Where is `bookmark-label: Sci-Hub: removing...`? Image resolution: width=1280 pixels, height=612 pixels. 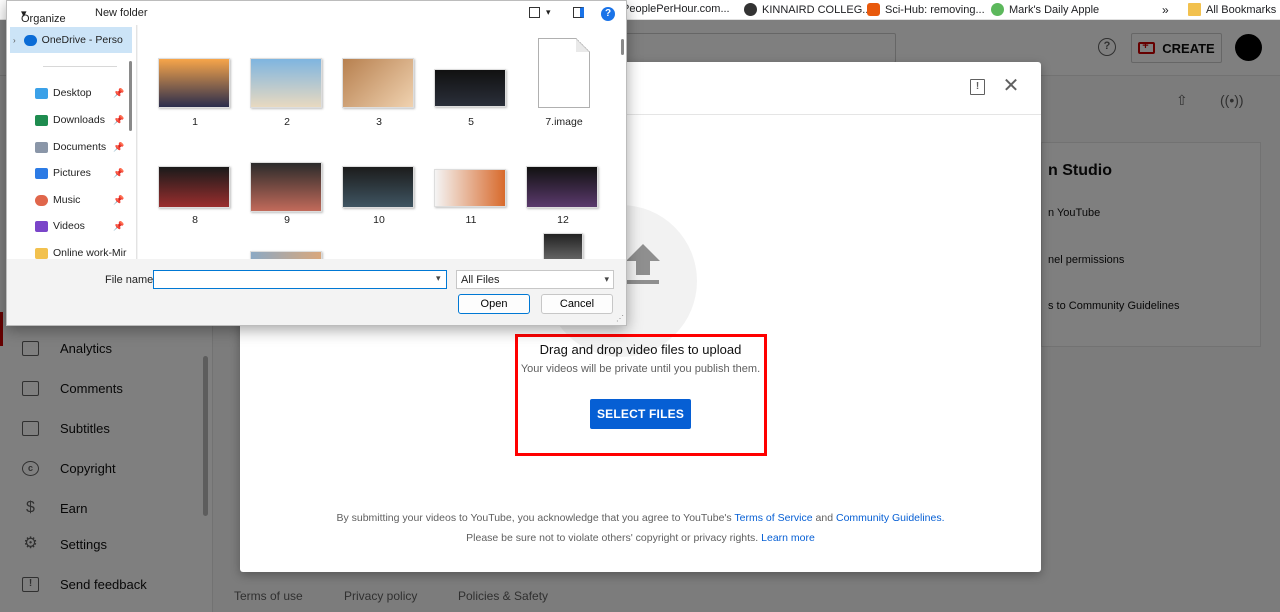
bookmark-label: Sci-Hub: removing... is located at coordinates (935, 9).